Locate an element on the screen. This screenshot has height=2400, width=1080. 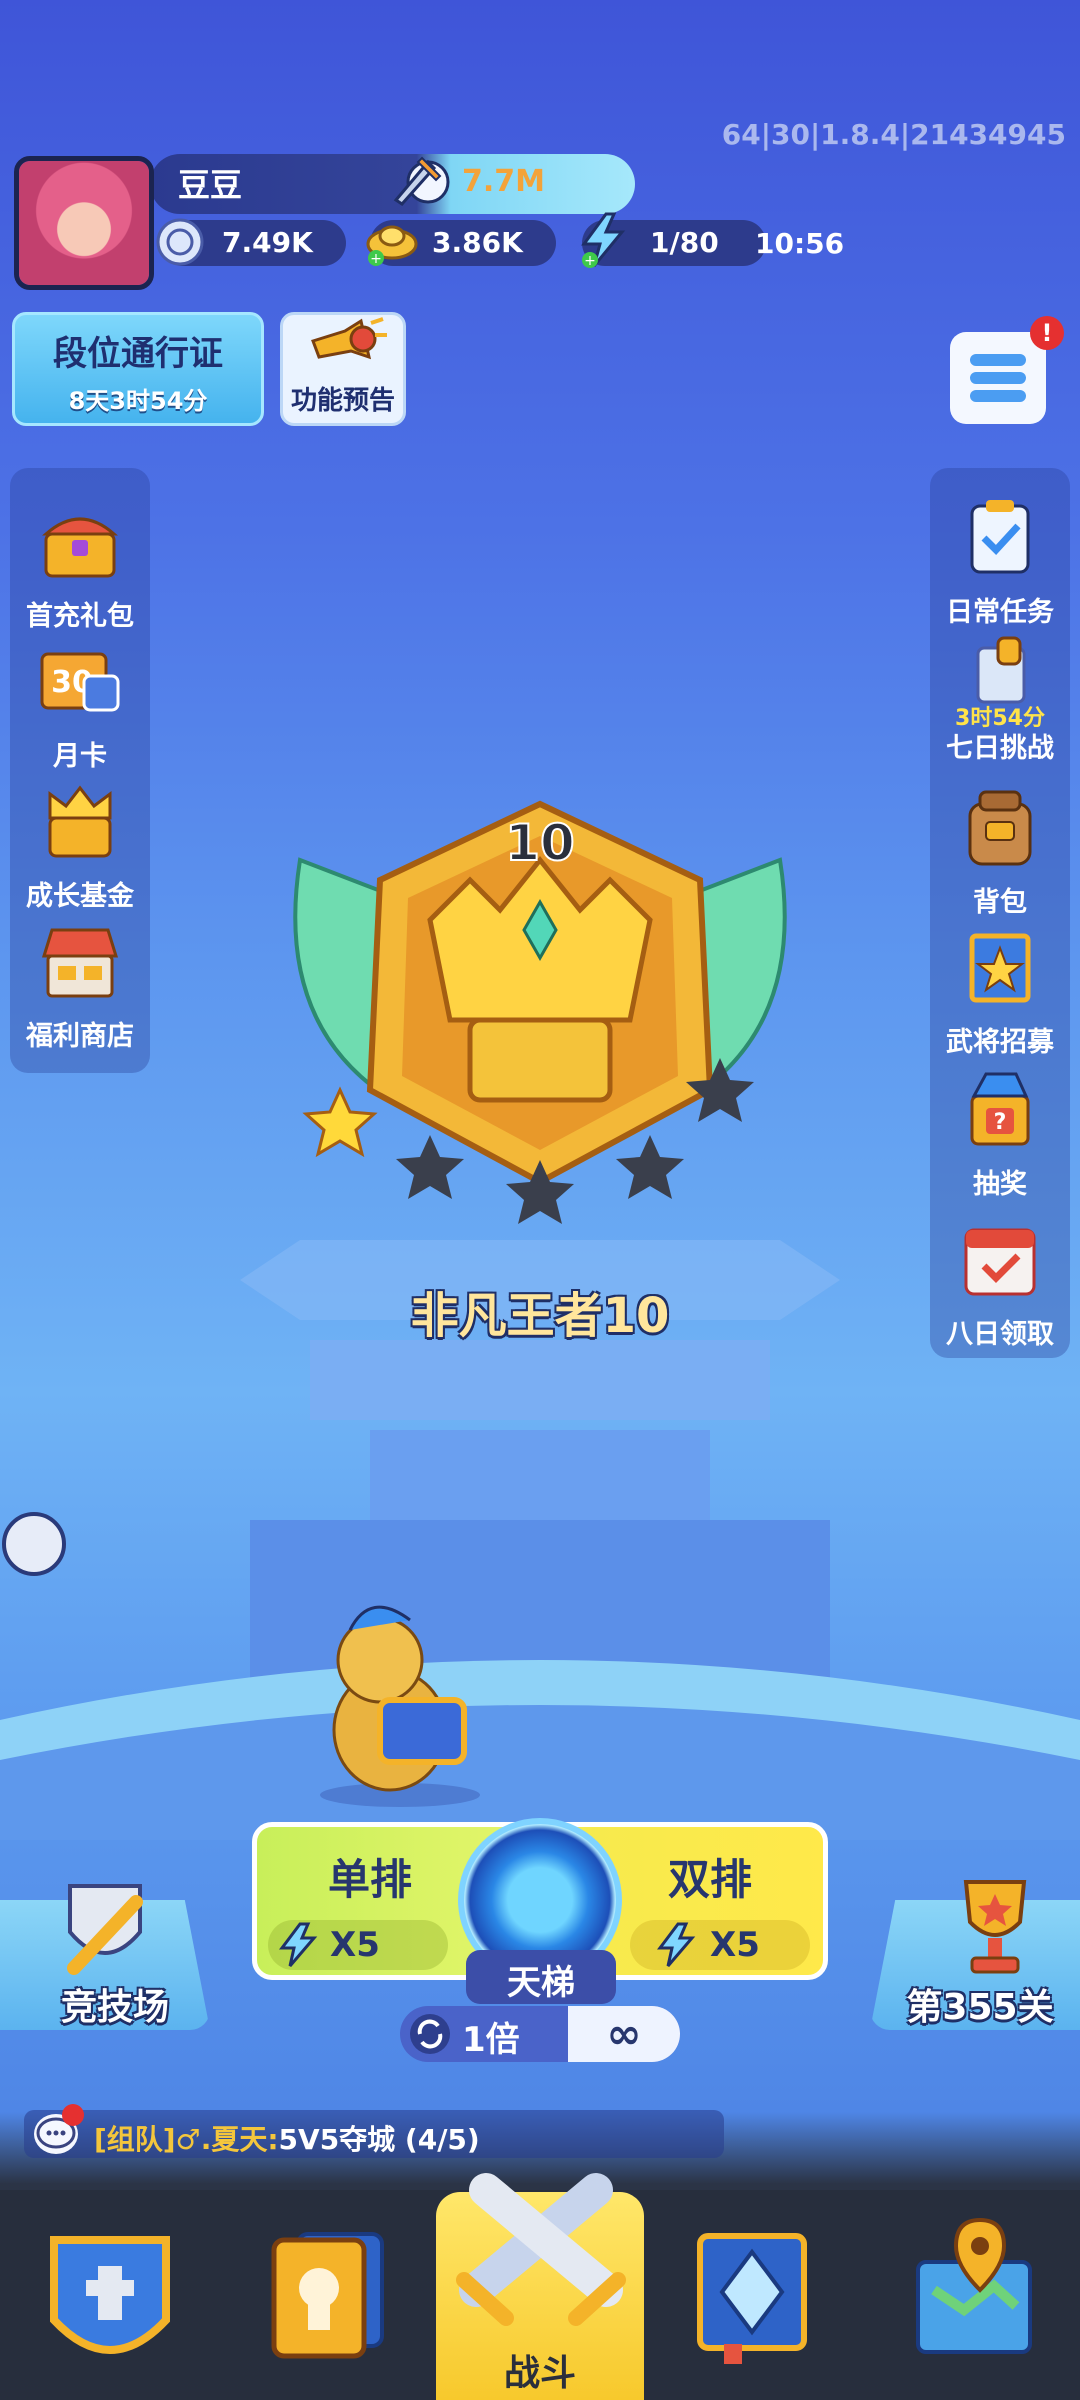
sword-shield-arena-icon is located at coordinates (105, 1929).